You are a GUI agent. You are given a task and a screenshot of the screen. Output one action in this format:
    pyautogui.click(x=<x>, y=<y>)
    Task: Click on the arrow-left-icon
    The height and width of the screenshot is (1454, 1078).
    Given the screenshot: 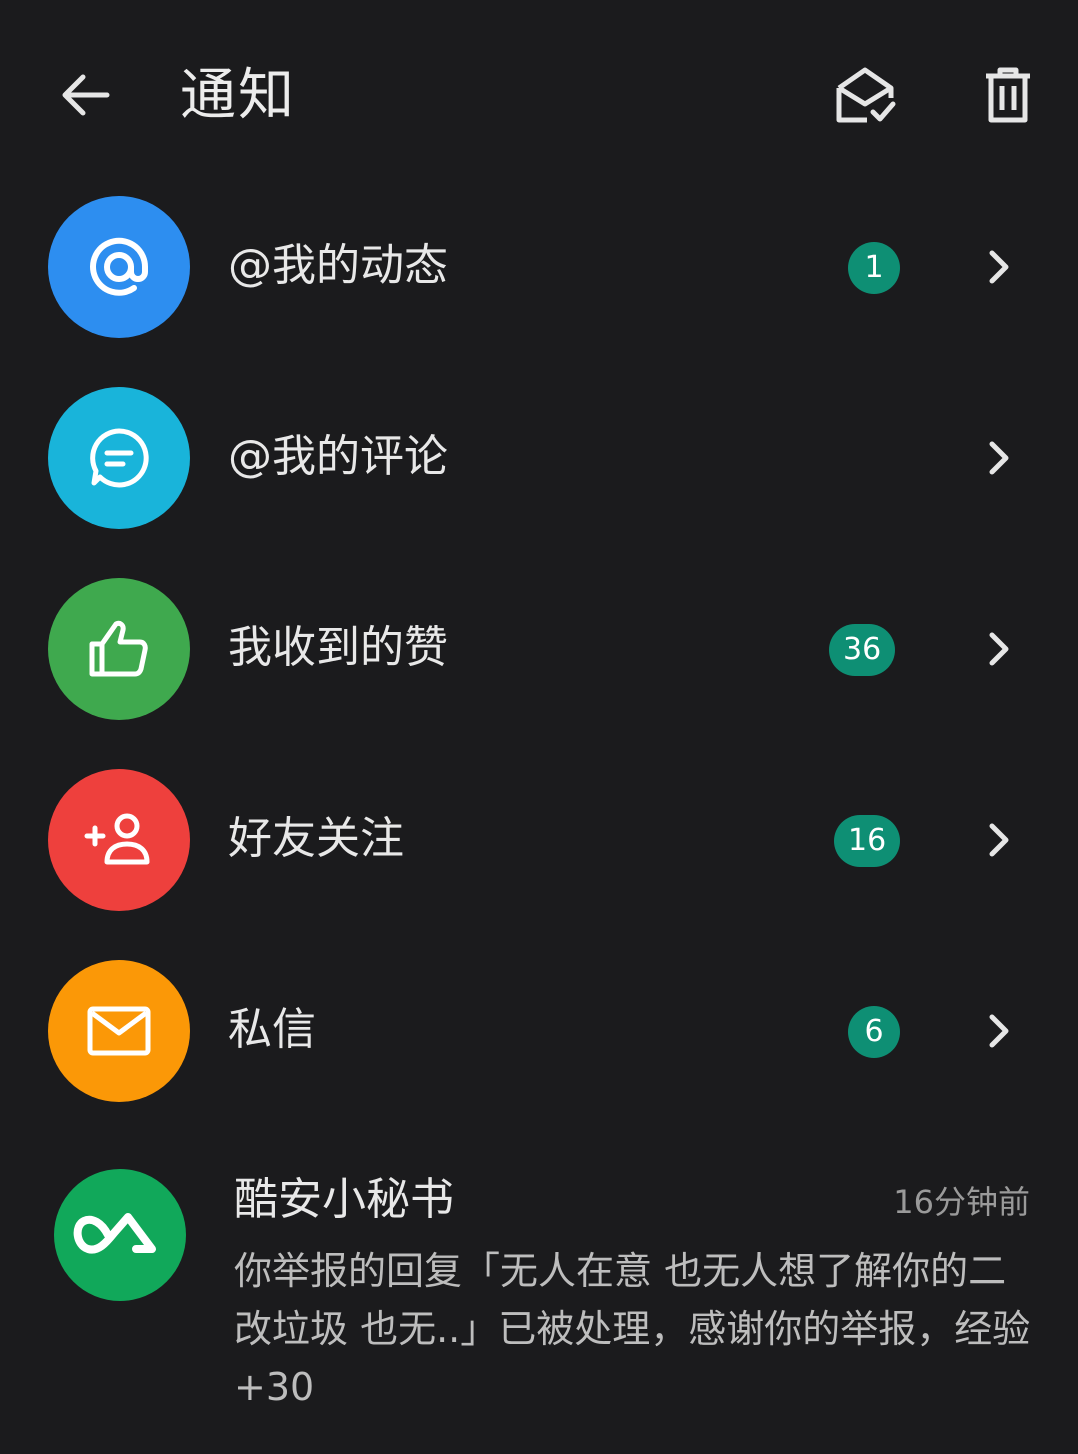 What is the action you would take?
    pyautogui.click(x=86, y=95)
    